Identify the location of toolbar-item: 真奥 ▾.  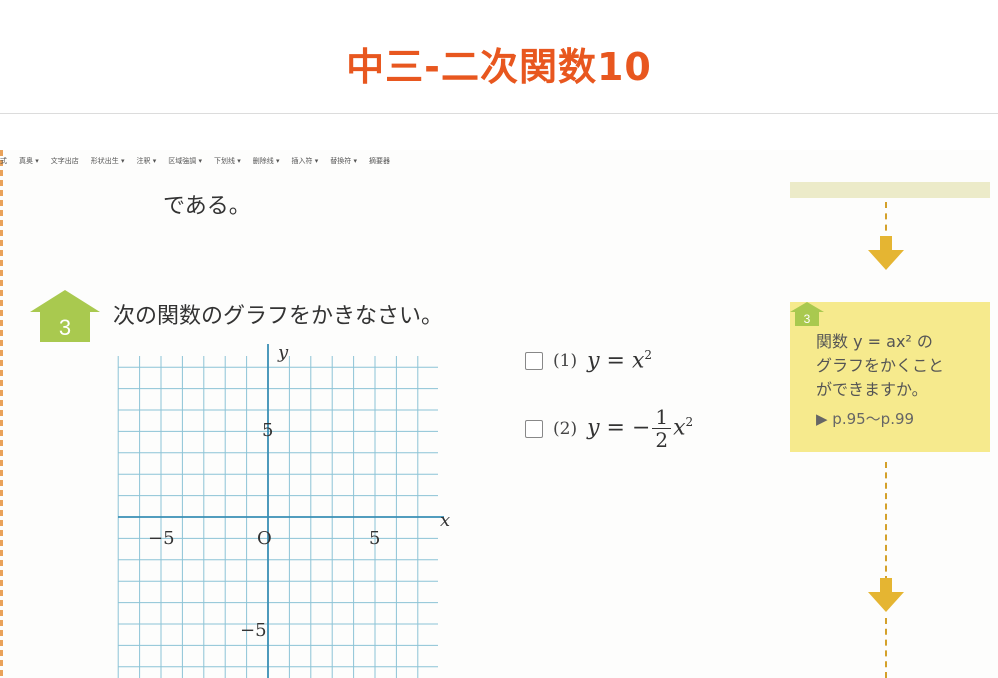
(29, 163).